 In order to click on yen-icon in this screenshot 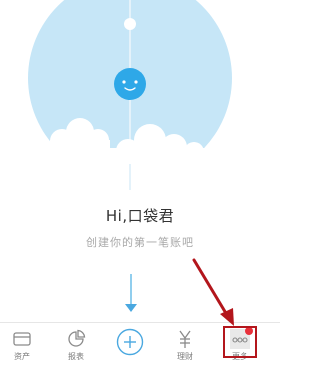, I will do `click(185, 339)`.